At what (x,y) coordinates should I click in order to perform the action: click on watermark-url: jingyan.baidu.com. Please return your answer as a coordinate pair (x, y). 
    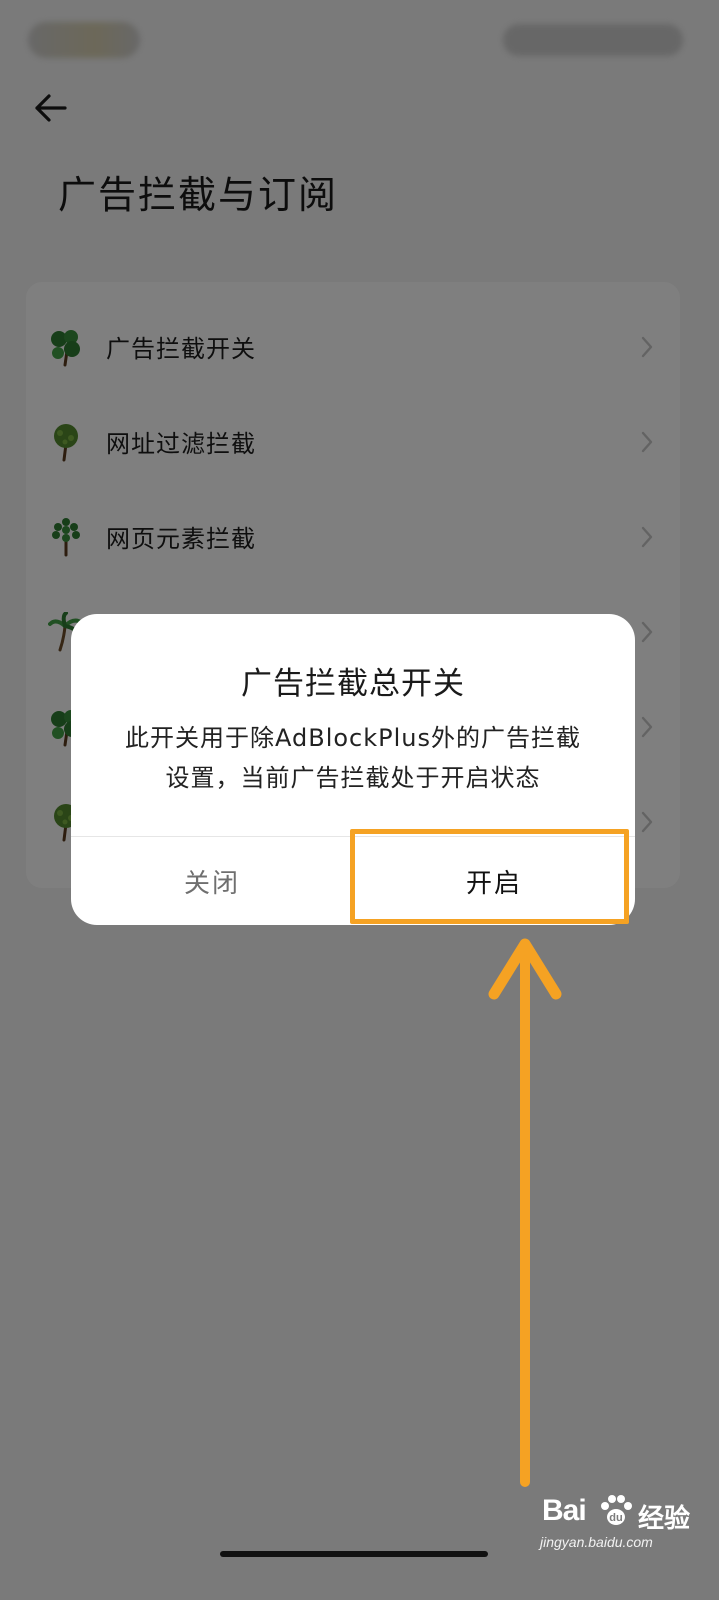
    Looking at the image, I should click on (596, 1542).